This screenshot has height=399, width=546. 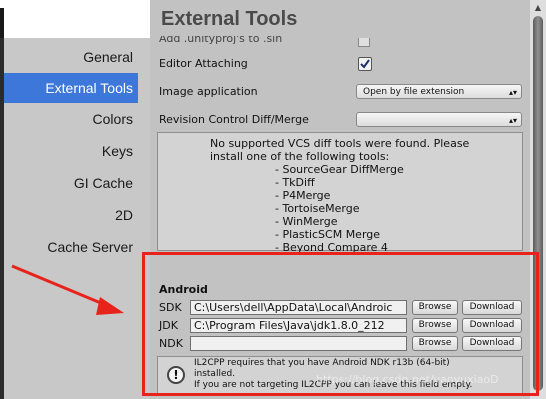 What do you see at coordinates (298, 307) in the screenshot?
I see `sdk-path-field: C:\Users\dell\AppData\Local\Androic` at bounding box center [298, 307].